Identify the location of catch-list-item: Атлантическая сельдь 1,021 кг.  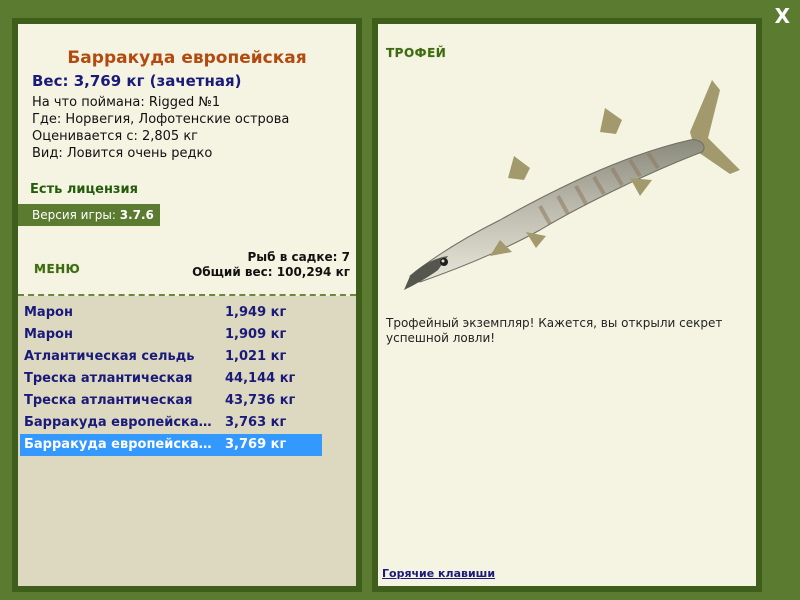
(171, 357).